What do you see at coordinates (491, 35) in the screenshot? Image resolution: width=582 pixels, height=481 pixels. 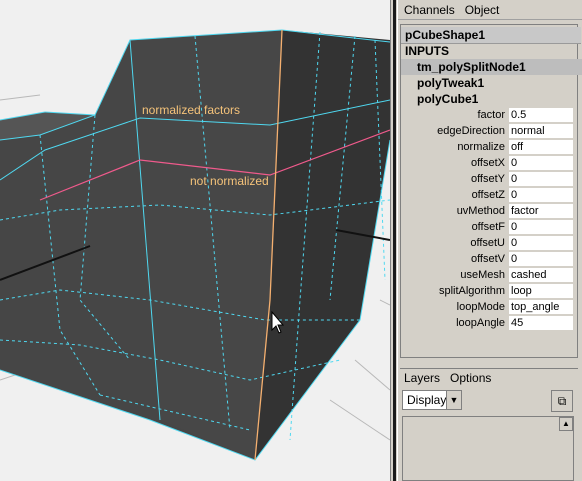 I see `shape-node-name: pCubeShape1` at bounding box center [491, 35].